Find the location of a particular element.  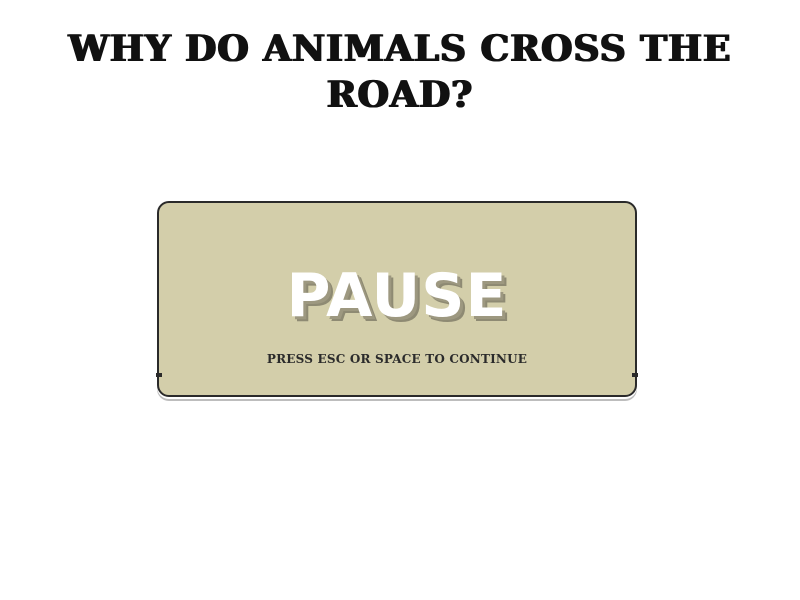

continue-hint: PRESS ESC OR SPACE TO CONTINUE is located at coordinates (397, 359).